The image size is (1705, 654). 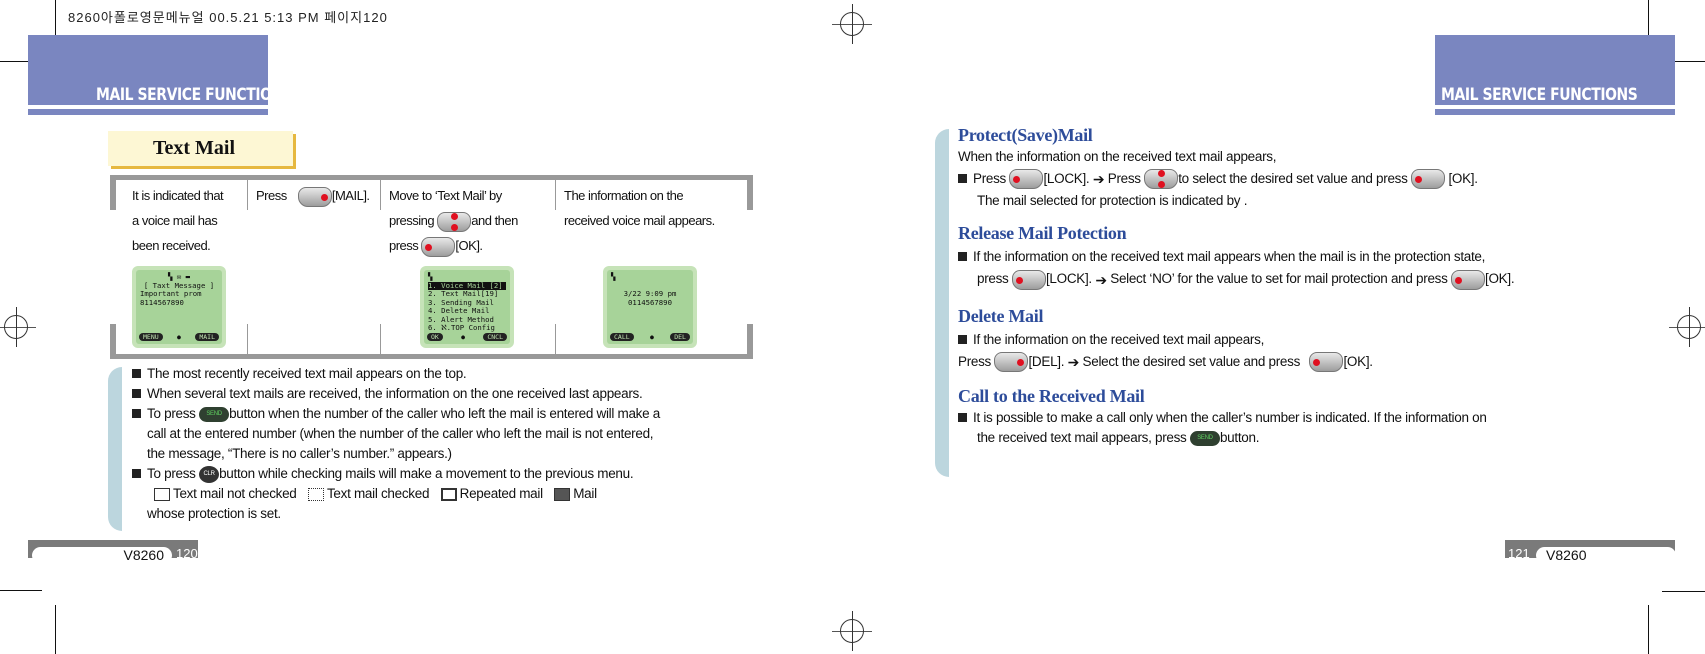 What do you see at coordinates (942, 303) in the screenshot?
I see `sections-accent-bar` at bounding box center [942, 303].